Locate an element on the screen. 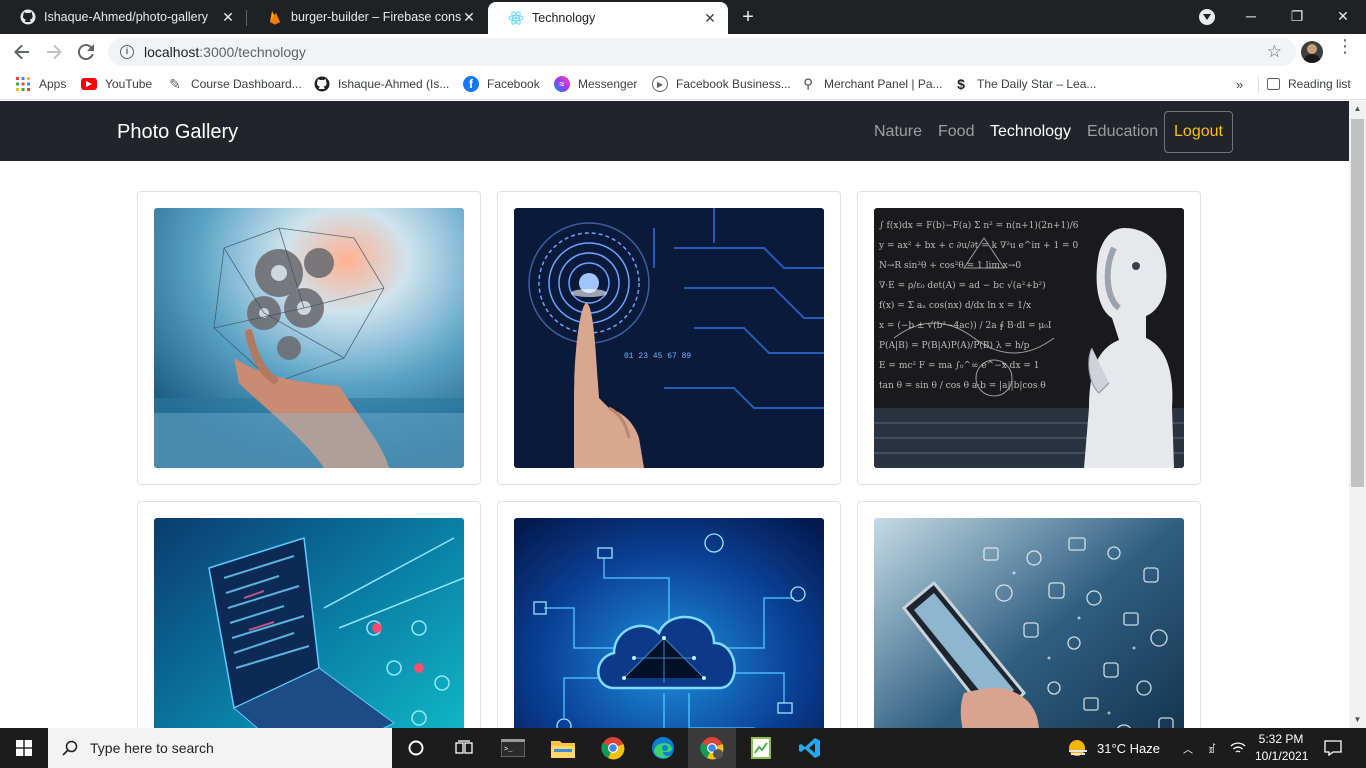 This screenshot has height=768, width=1366. url-text: localhost:3000/technology is located at coordinates (225, 52).